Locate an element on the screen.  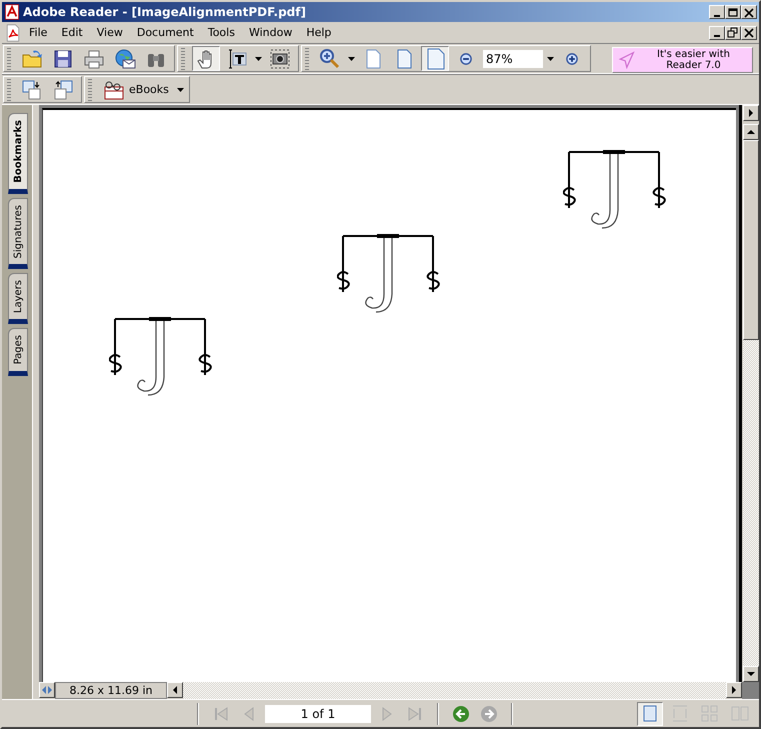
side-tab: Bookmarks is located at coordinates (18, 153).